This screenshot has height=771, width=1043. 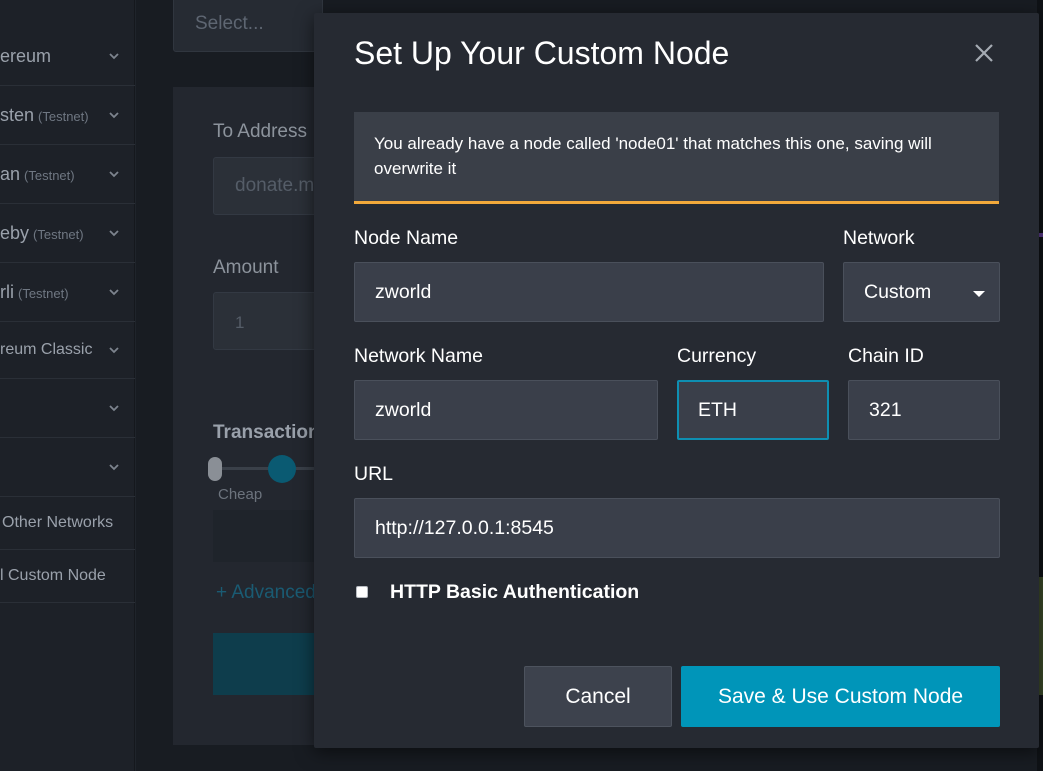 What do you see at coordinates (885, 409) in the screenshot?
I see `chain-id-value: 321` at bounding box center [885, 409].